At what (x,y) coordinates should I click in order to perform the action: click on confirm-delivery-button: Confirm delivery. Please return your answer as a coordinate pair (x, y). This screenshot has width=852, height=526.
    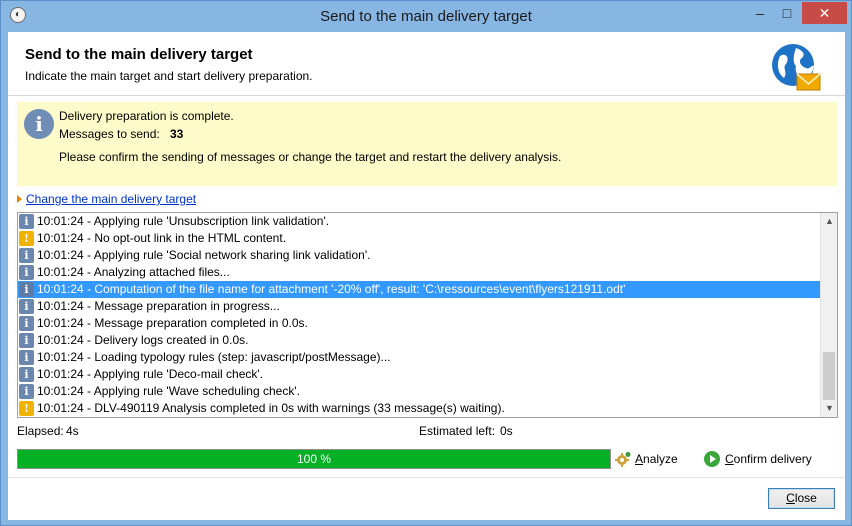
    Looking at the image, I should click on (758, 459).